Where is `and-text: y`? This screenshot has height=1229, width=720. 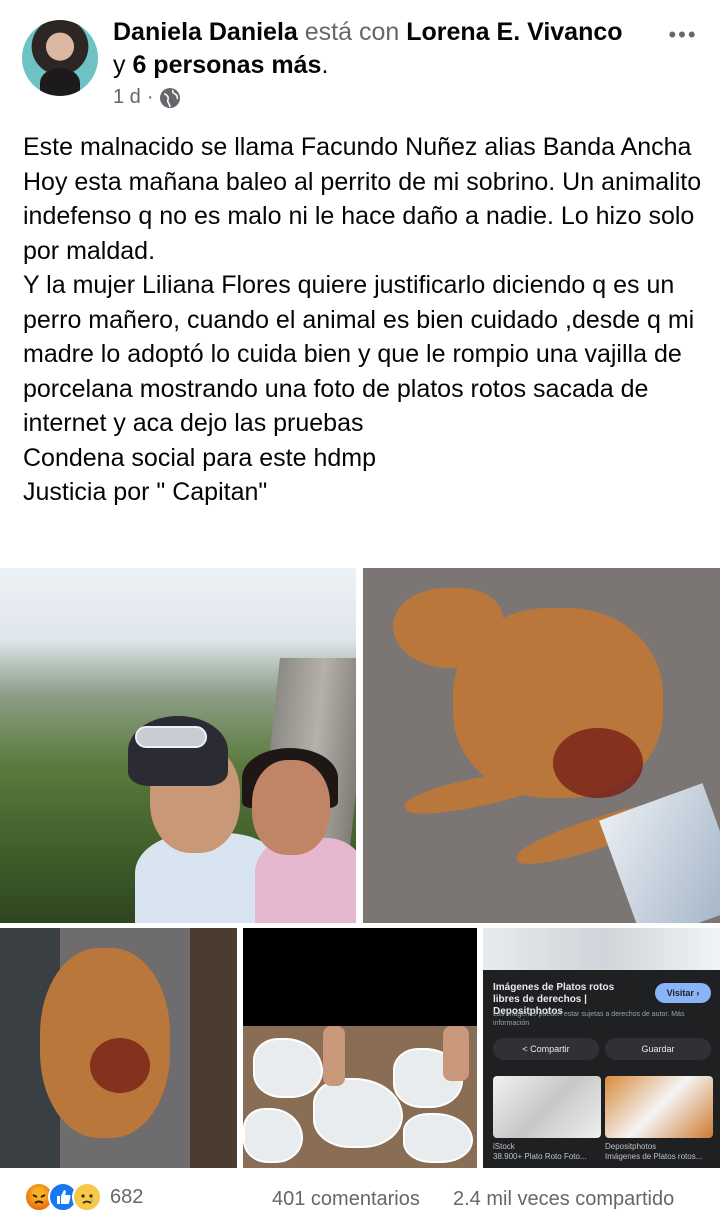
and-text: y is located at coordinates (119, 65).